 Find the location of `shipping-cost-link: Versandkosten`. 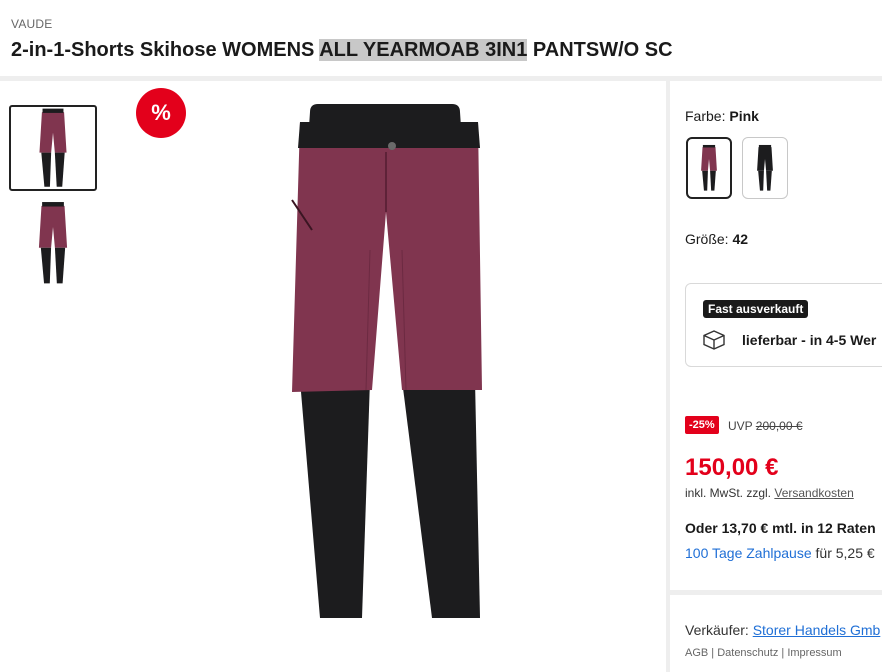

shipping-cost-link: Versandkosten is located at coordinates (813, 493).